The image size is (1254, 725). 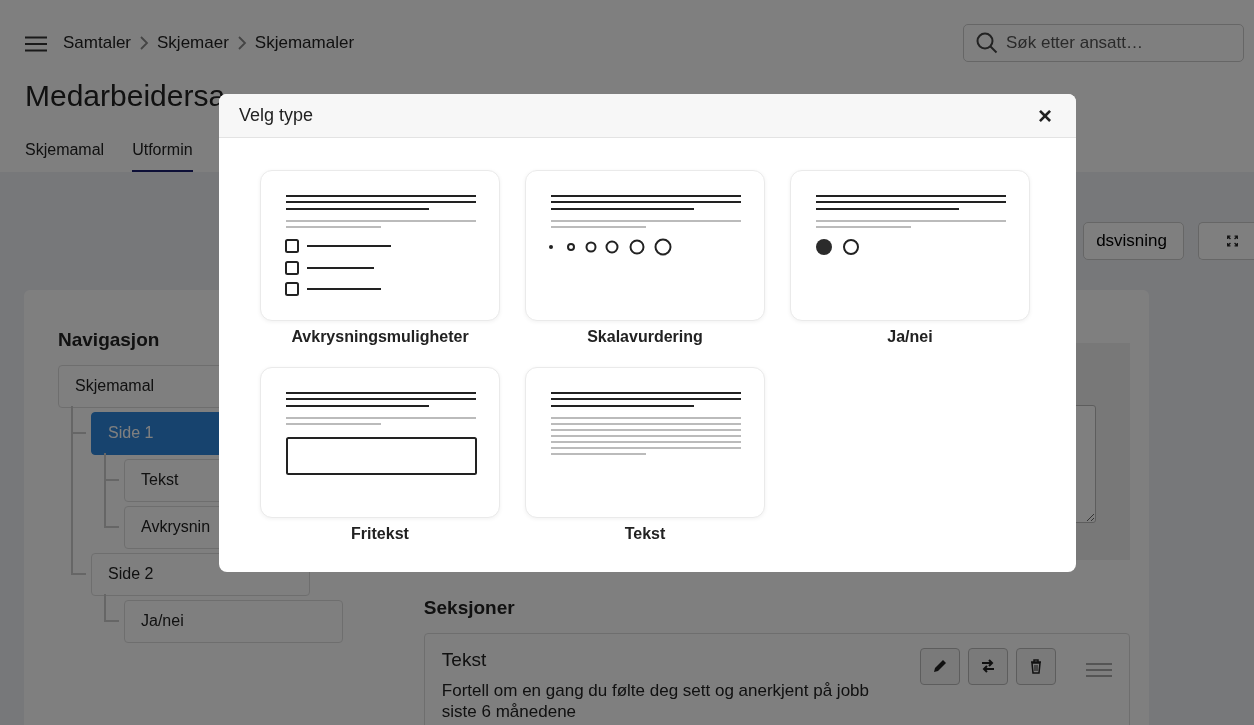 What do you see at coordinates (987, 43) in the screenshot?
I see `search-icon` at bounding box center [987, 43].